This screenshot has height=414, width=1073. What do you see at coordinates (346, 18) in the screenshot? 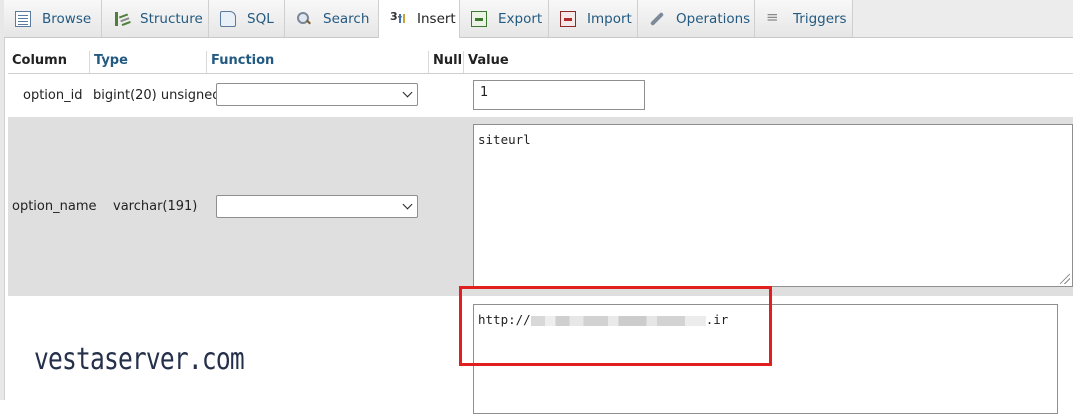
I see `tab-label: Search` at bounding box center [346, 18].